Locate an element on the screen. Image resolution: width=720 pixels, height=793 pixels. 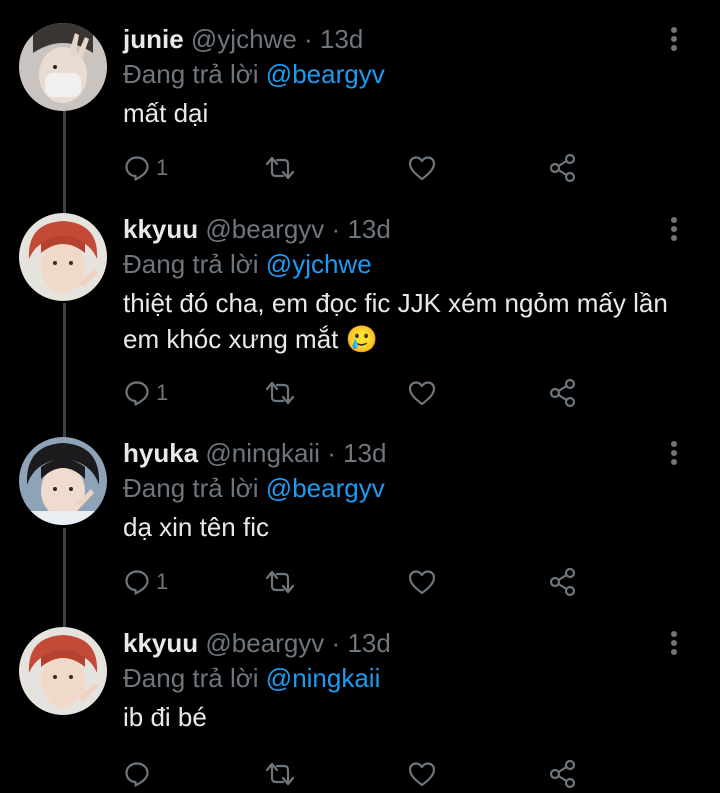
replying-to: Đang trả lời @ningkaii is located at coordinates (251, 678).